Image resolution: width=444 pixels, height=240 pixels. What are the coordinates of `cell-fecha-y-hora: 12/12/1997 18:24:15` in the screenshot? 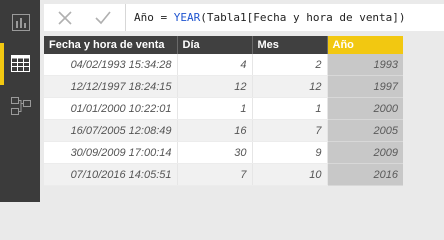 It's located at (111, 86).